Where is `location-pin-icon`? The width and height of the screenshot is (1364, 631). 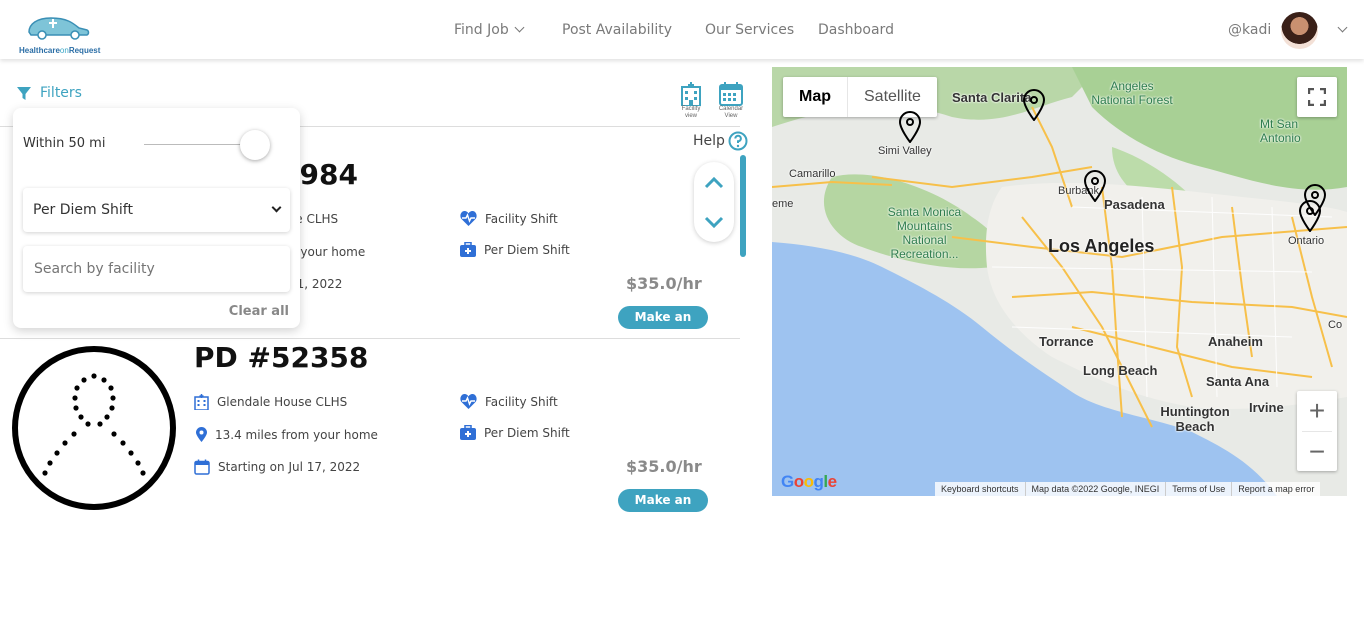
location-pin-icon is located at coordinates (201, 434).